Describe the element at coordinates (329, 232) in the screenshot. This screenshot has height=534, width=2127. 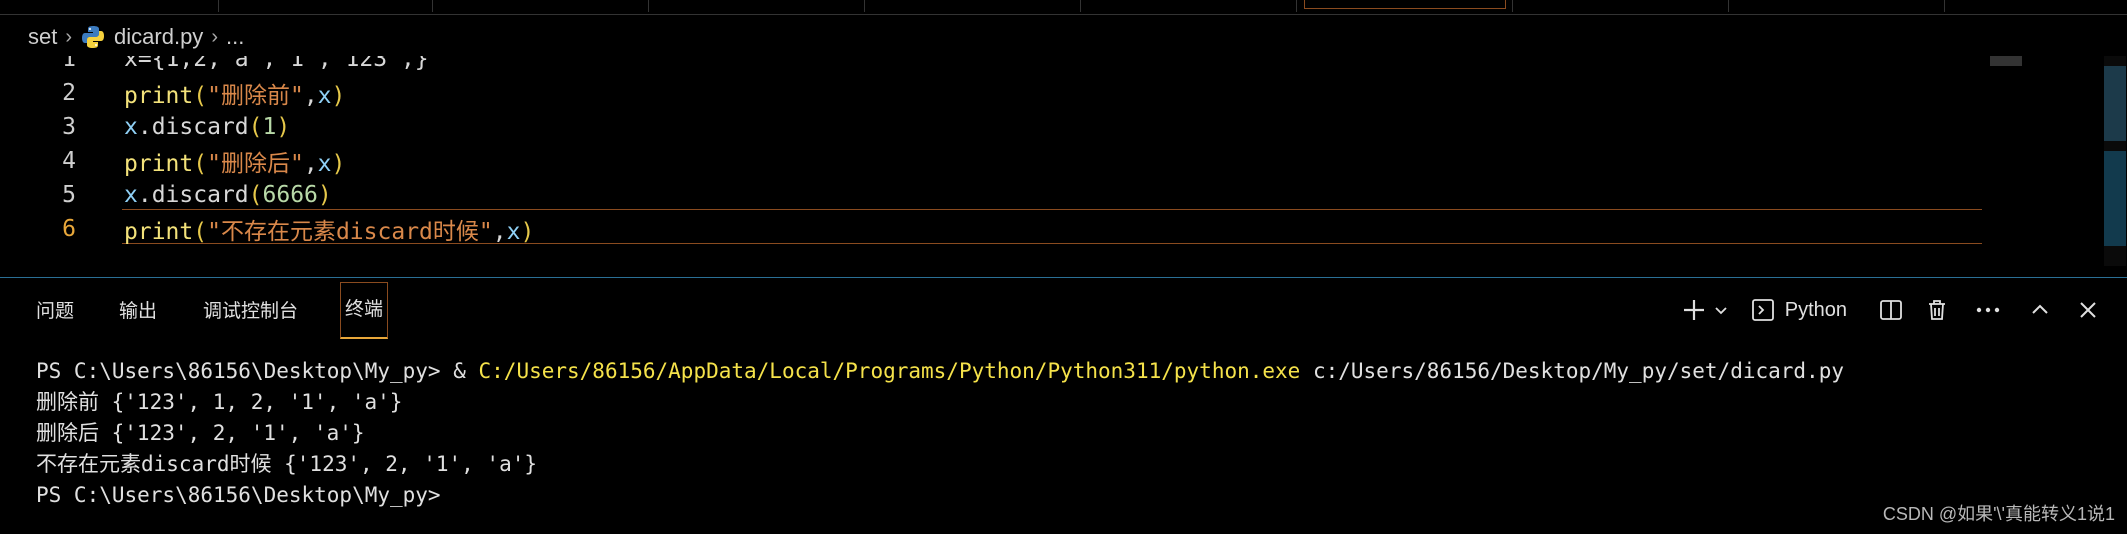
I see `code-text: print("不存在元素discard时候",x)` at that location.